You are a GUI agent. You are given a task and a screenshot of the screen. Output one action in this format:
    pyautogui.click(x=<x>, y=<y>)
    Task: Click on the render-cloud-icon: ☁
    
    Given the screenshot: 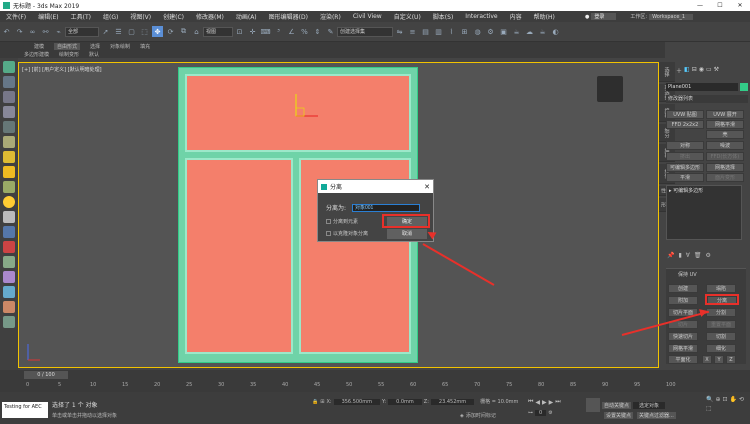 What is the action you would take?
    pyautogui.click(x=529, y=31)
    